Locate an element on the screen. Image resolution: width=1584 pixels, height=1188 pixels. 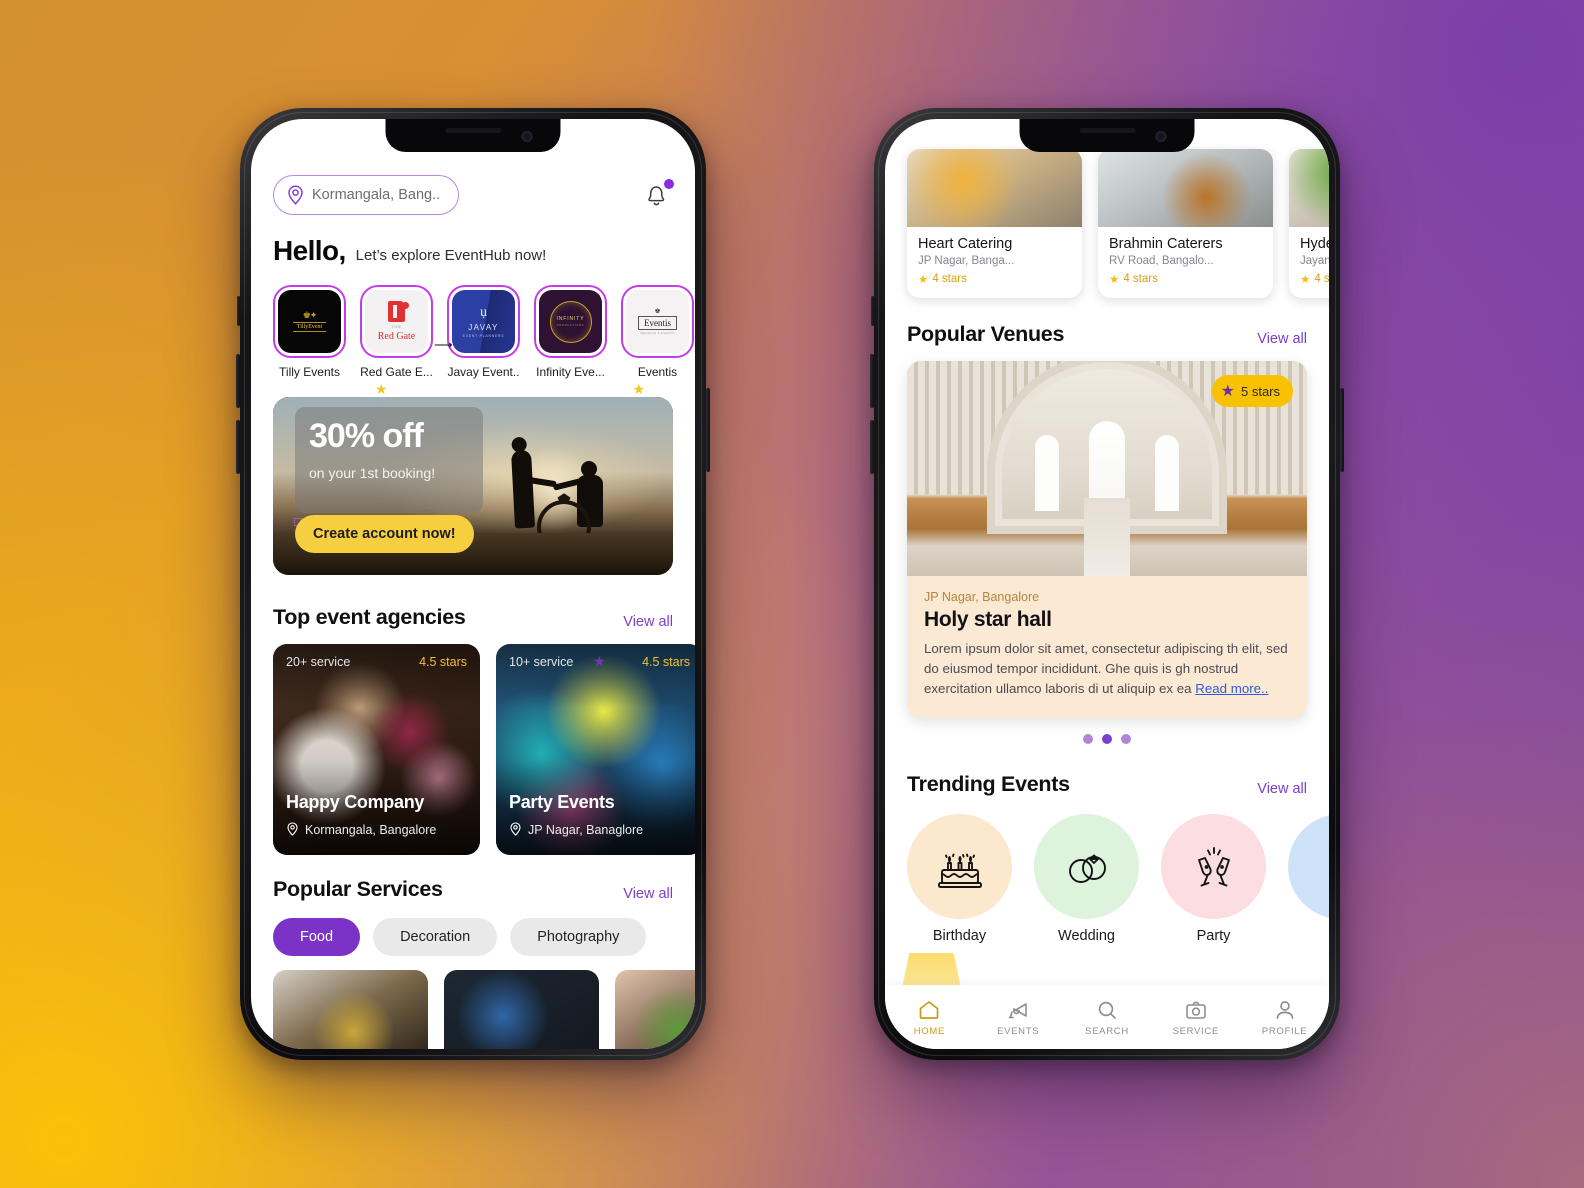
top-agencies-header: Top event agencies View all is located at coordinates (473, 617).